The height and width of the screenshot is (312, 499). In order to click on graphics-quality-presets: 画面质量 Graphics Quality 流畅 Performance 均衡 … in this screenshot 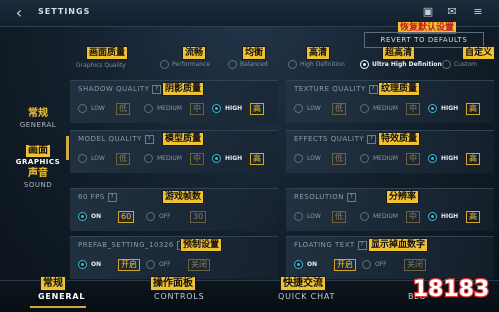, I will do `click(283, 60)`.